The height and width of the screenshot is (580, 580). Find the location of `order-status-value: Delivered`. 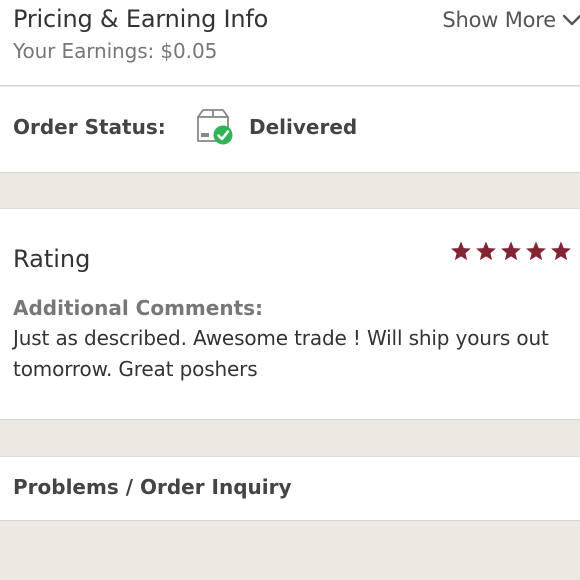

order-status-value: Delivered is located at coordinates (303, 127).